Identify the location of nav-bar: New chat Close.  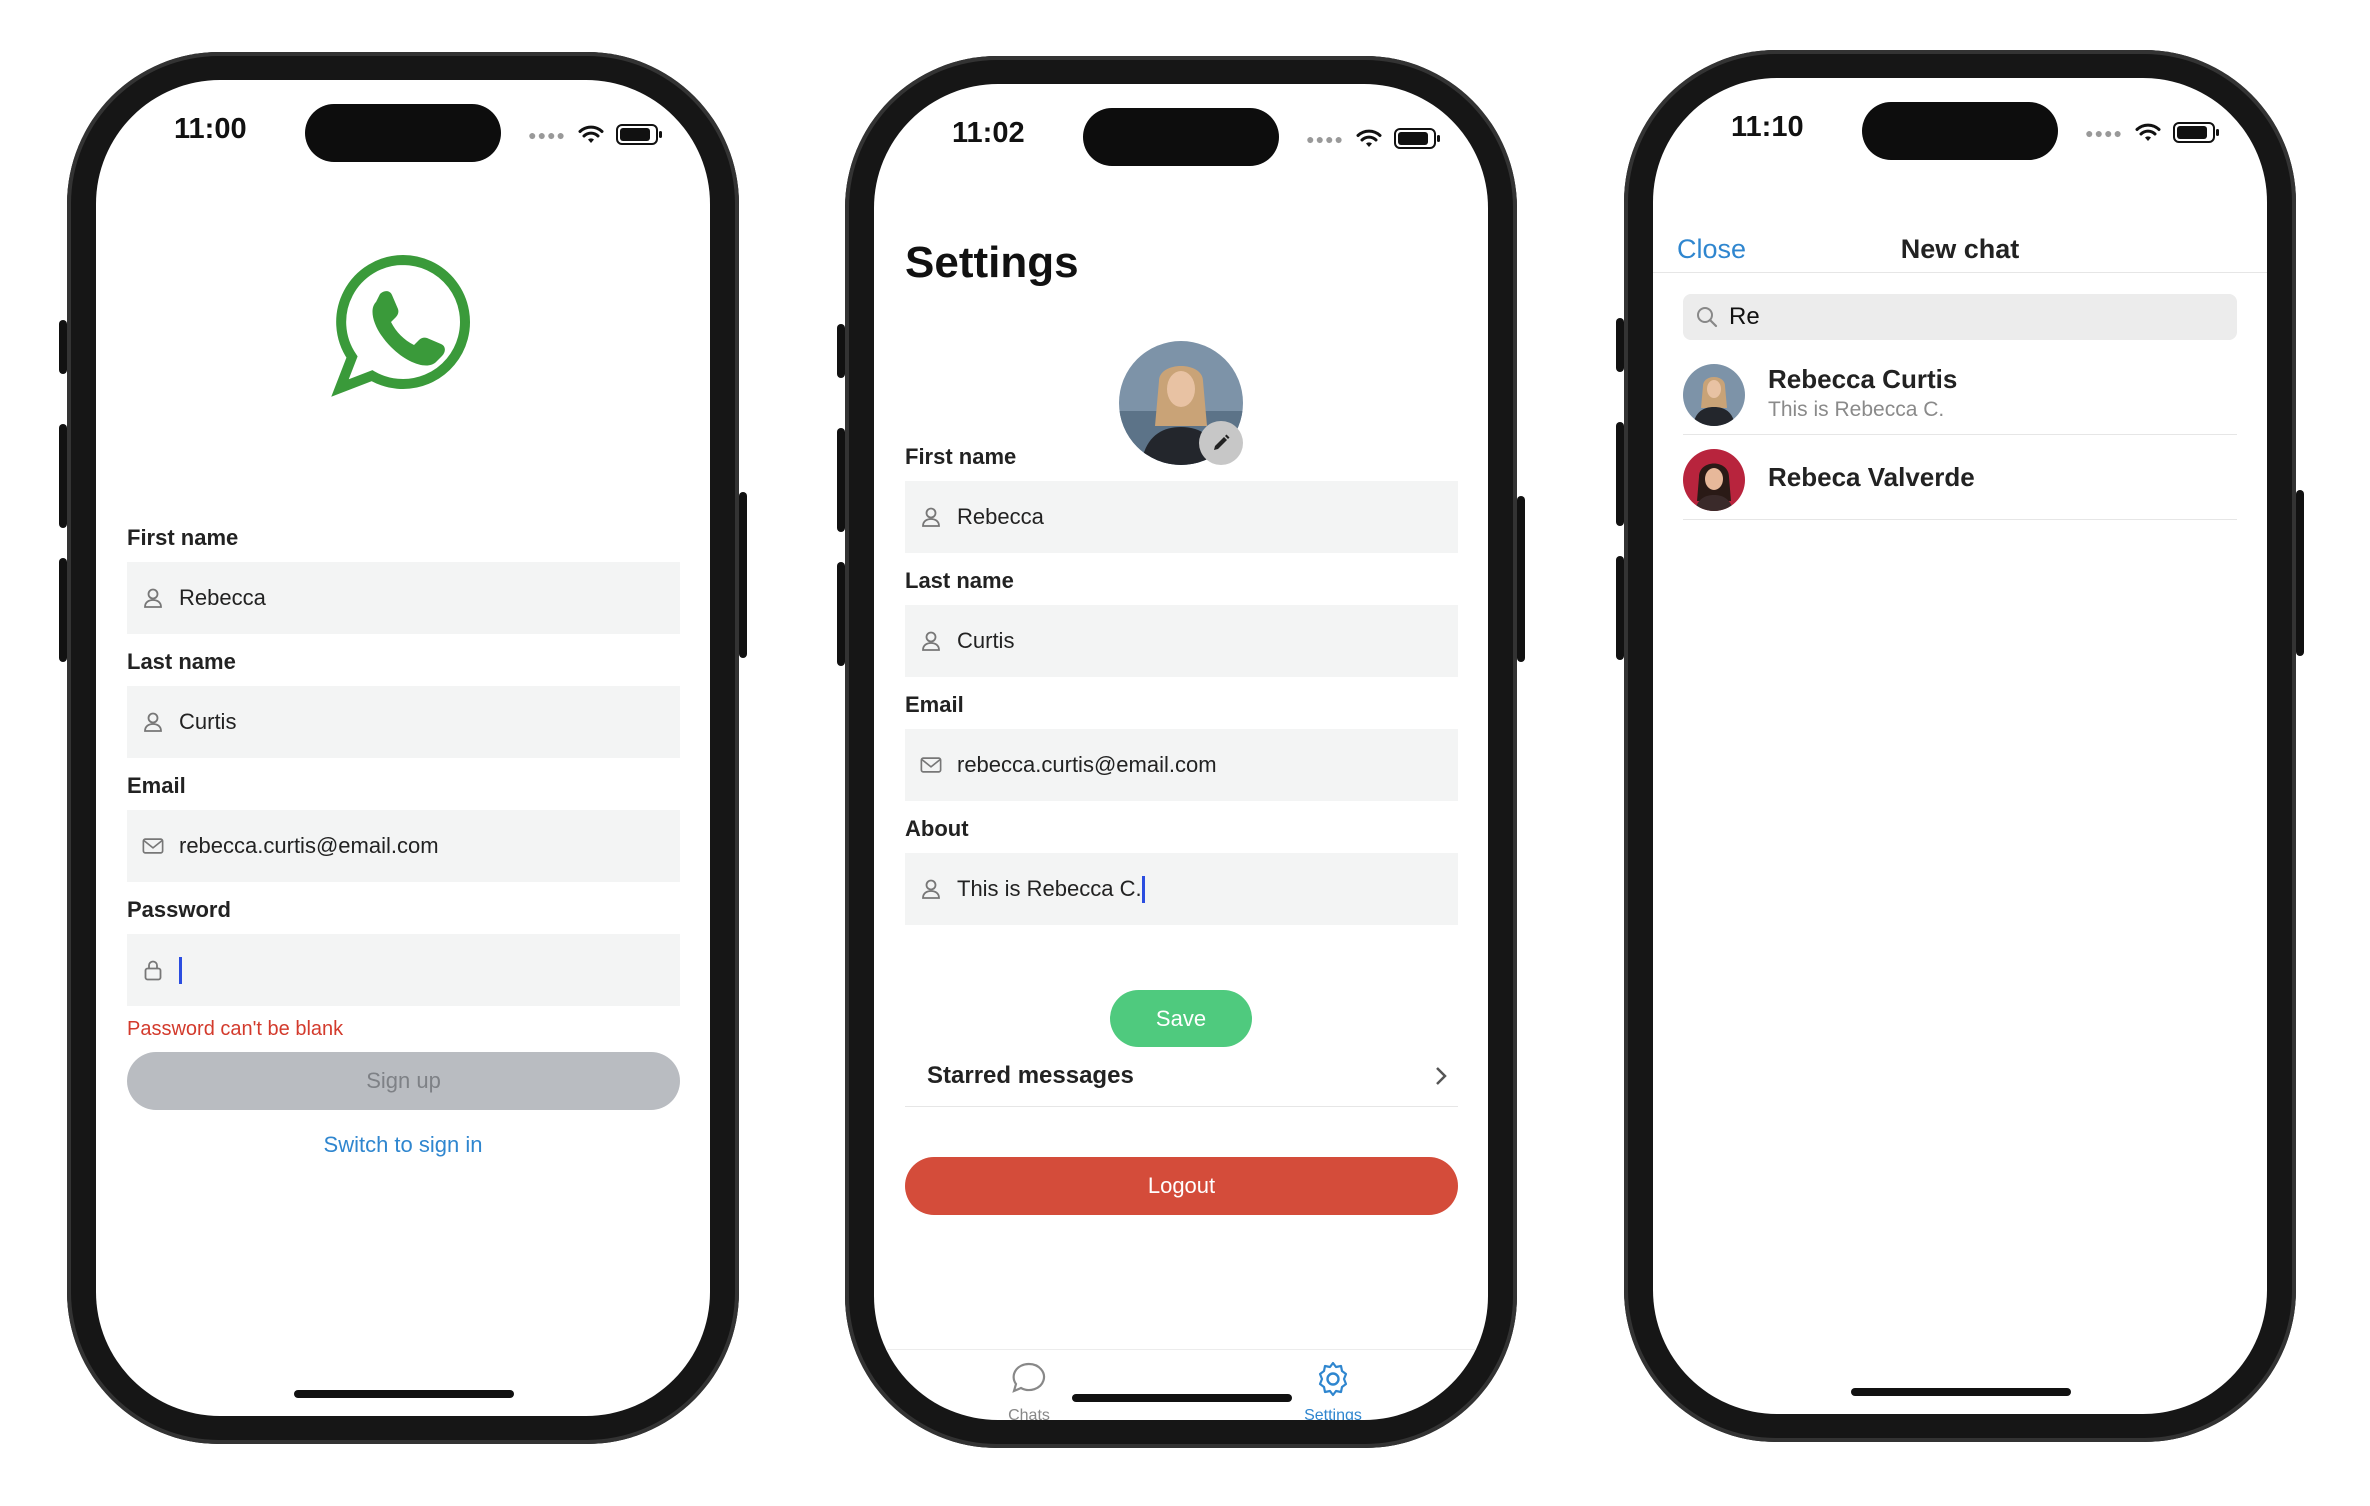
(1960, 247).